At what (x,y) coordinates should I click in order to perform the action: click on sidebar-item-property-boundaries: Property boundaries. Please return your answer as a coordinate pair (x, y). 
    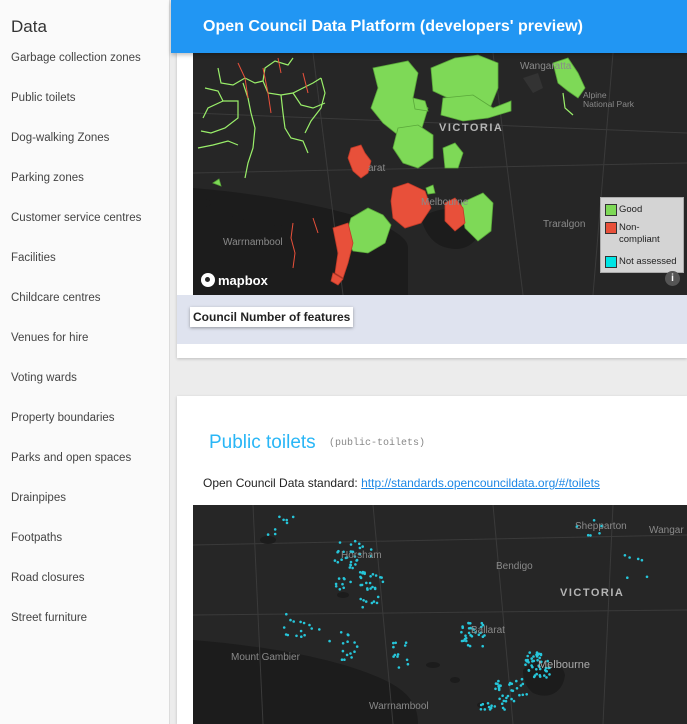
    Looking at the image, I should click on (63, 418).